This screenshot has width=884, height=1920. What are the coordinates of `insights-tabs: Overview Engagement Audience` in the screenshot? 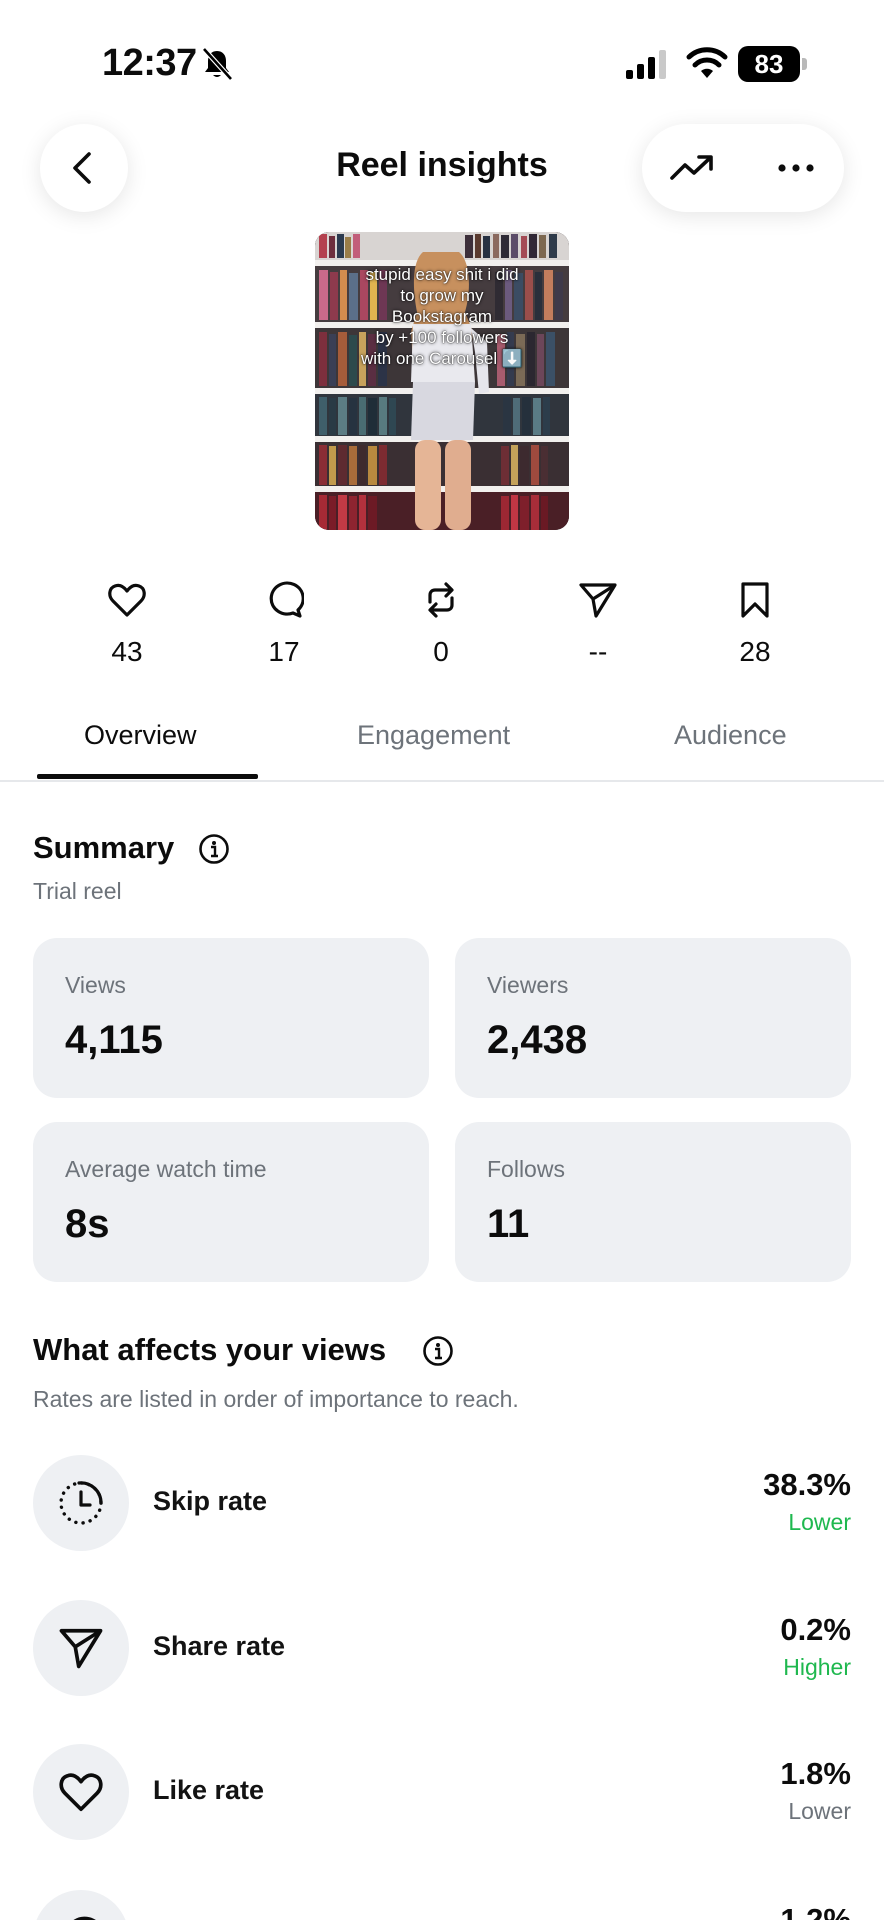 It's located at (442, 741).